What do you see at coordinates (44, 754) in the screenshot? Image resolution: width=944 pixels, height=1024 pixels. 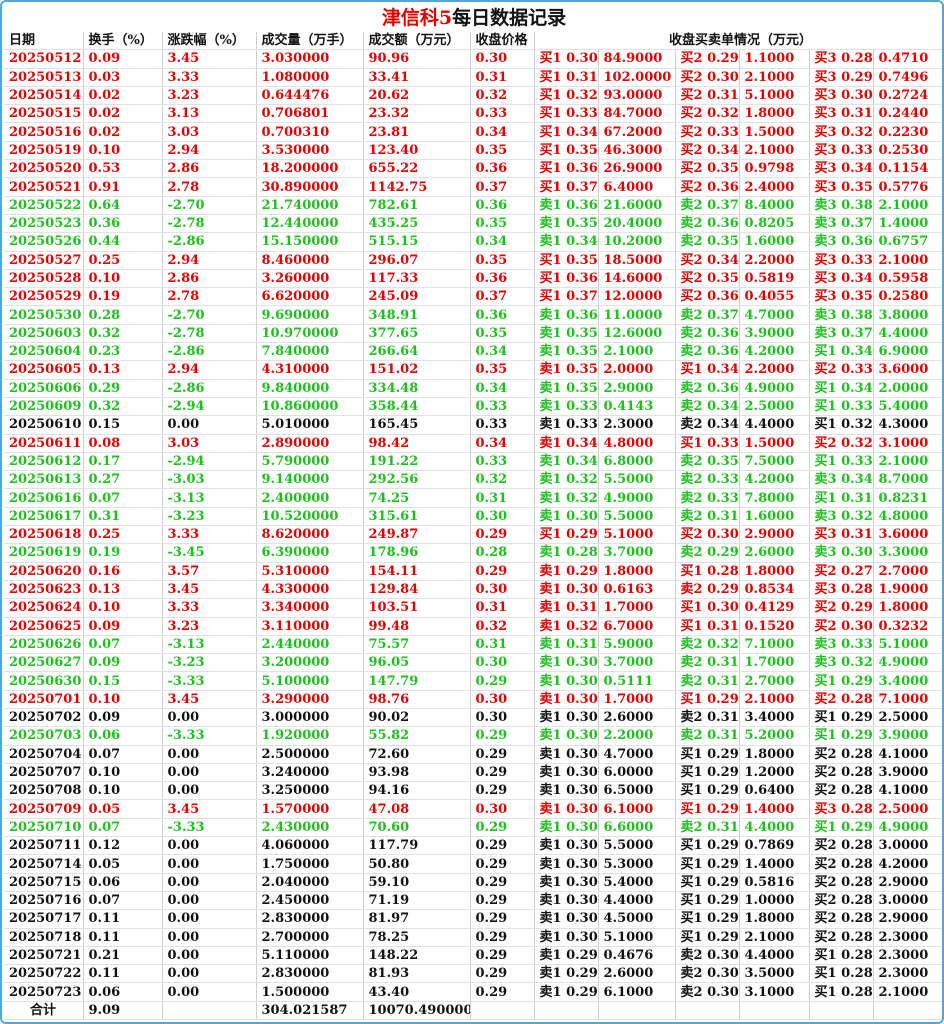 I see `date-cell: 20250704` at bounding box center [44, 754].